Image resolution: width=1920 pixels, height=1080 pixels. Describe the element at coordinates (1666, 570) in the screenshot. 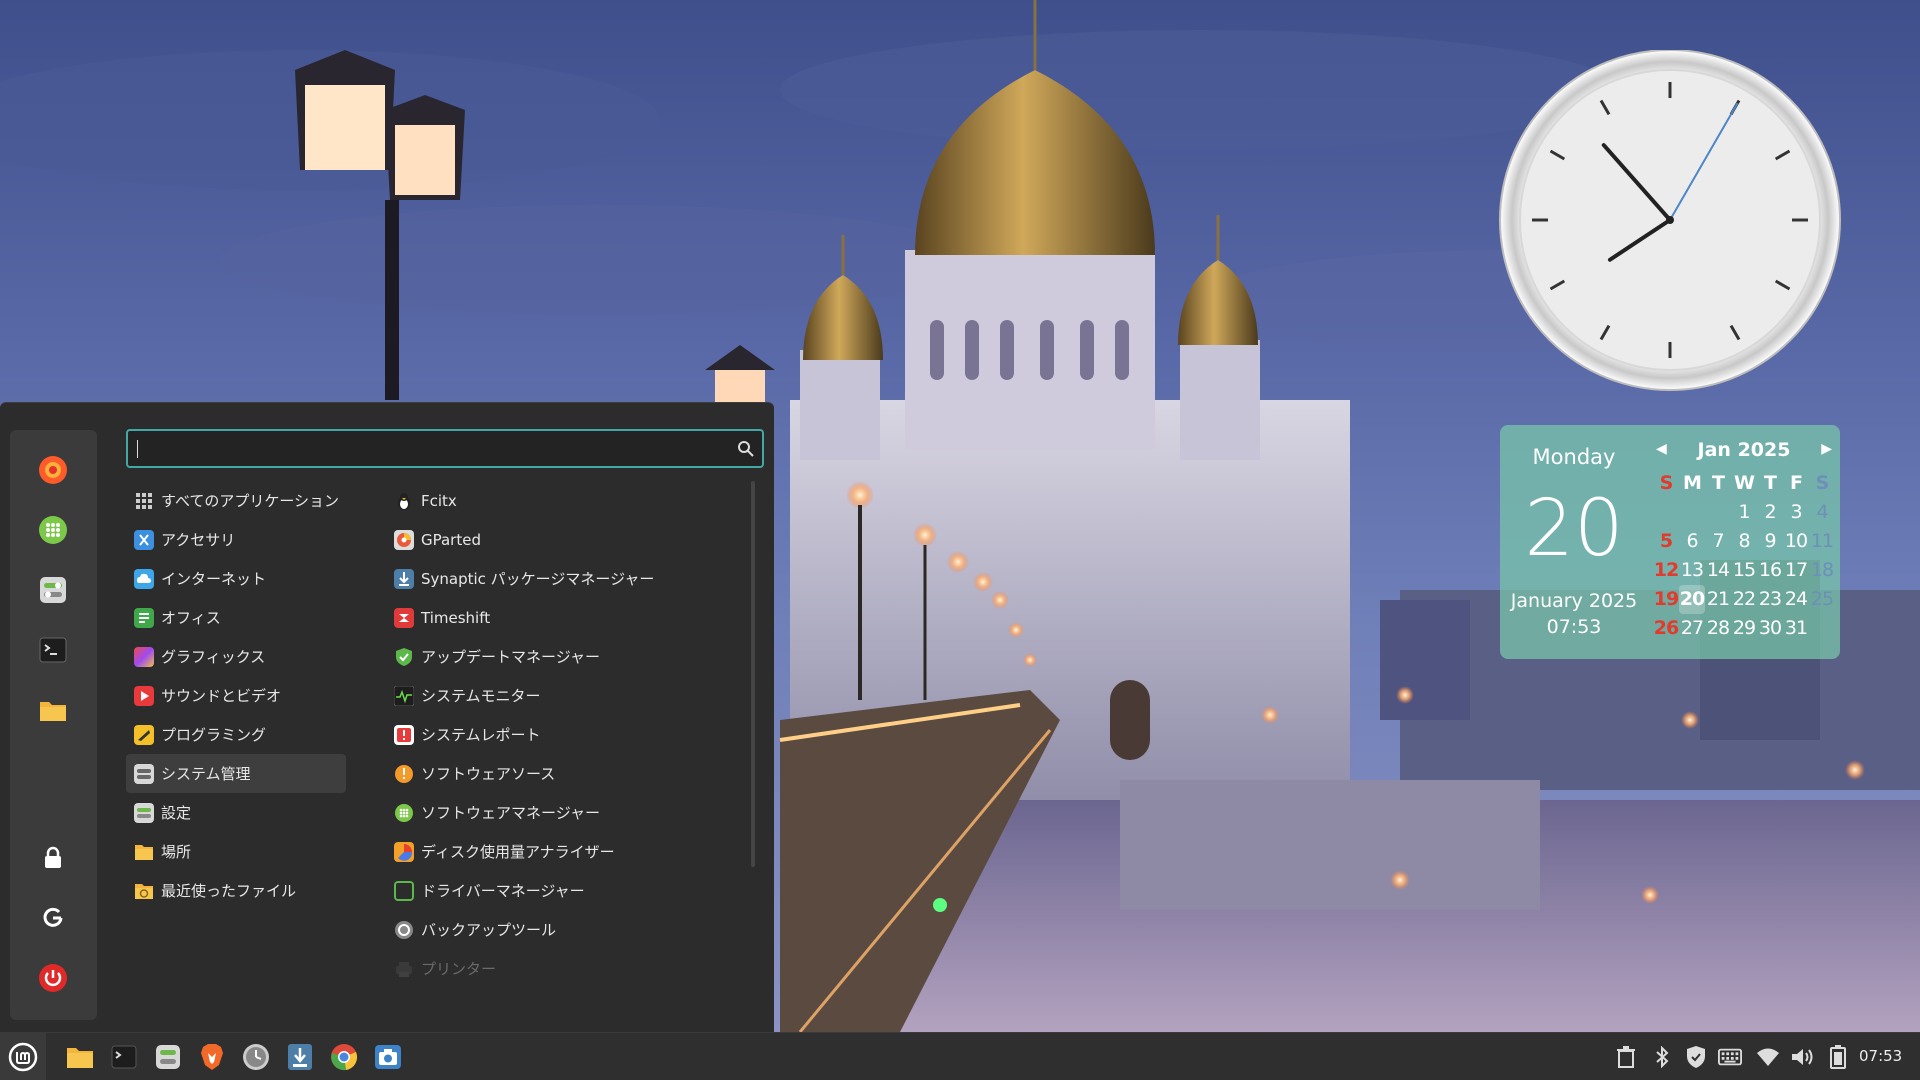

I see `calendar-day: 12` at that location.